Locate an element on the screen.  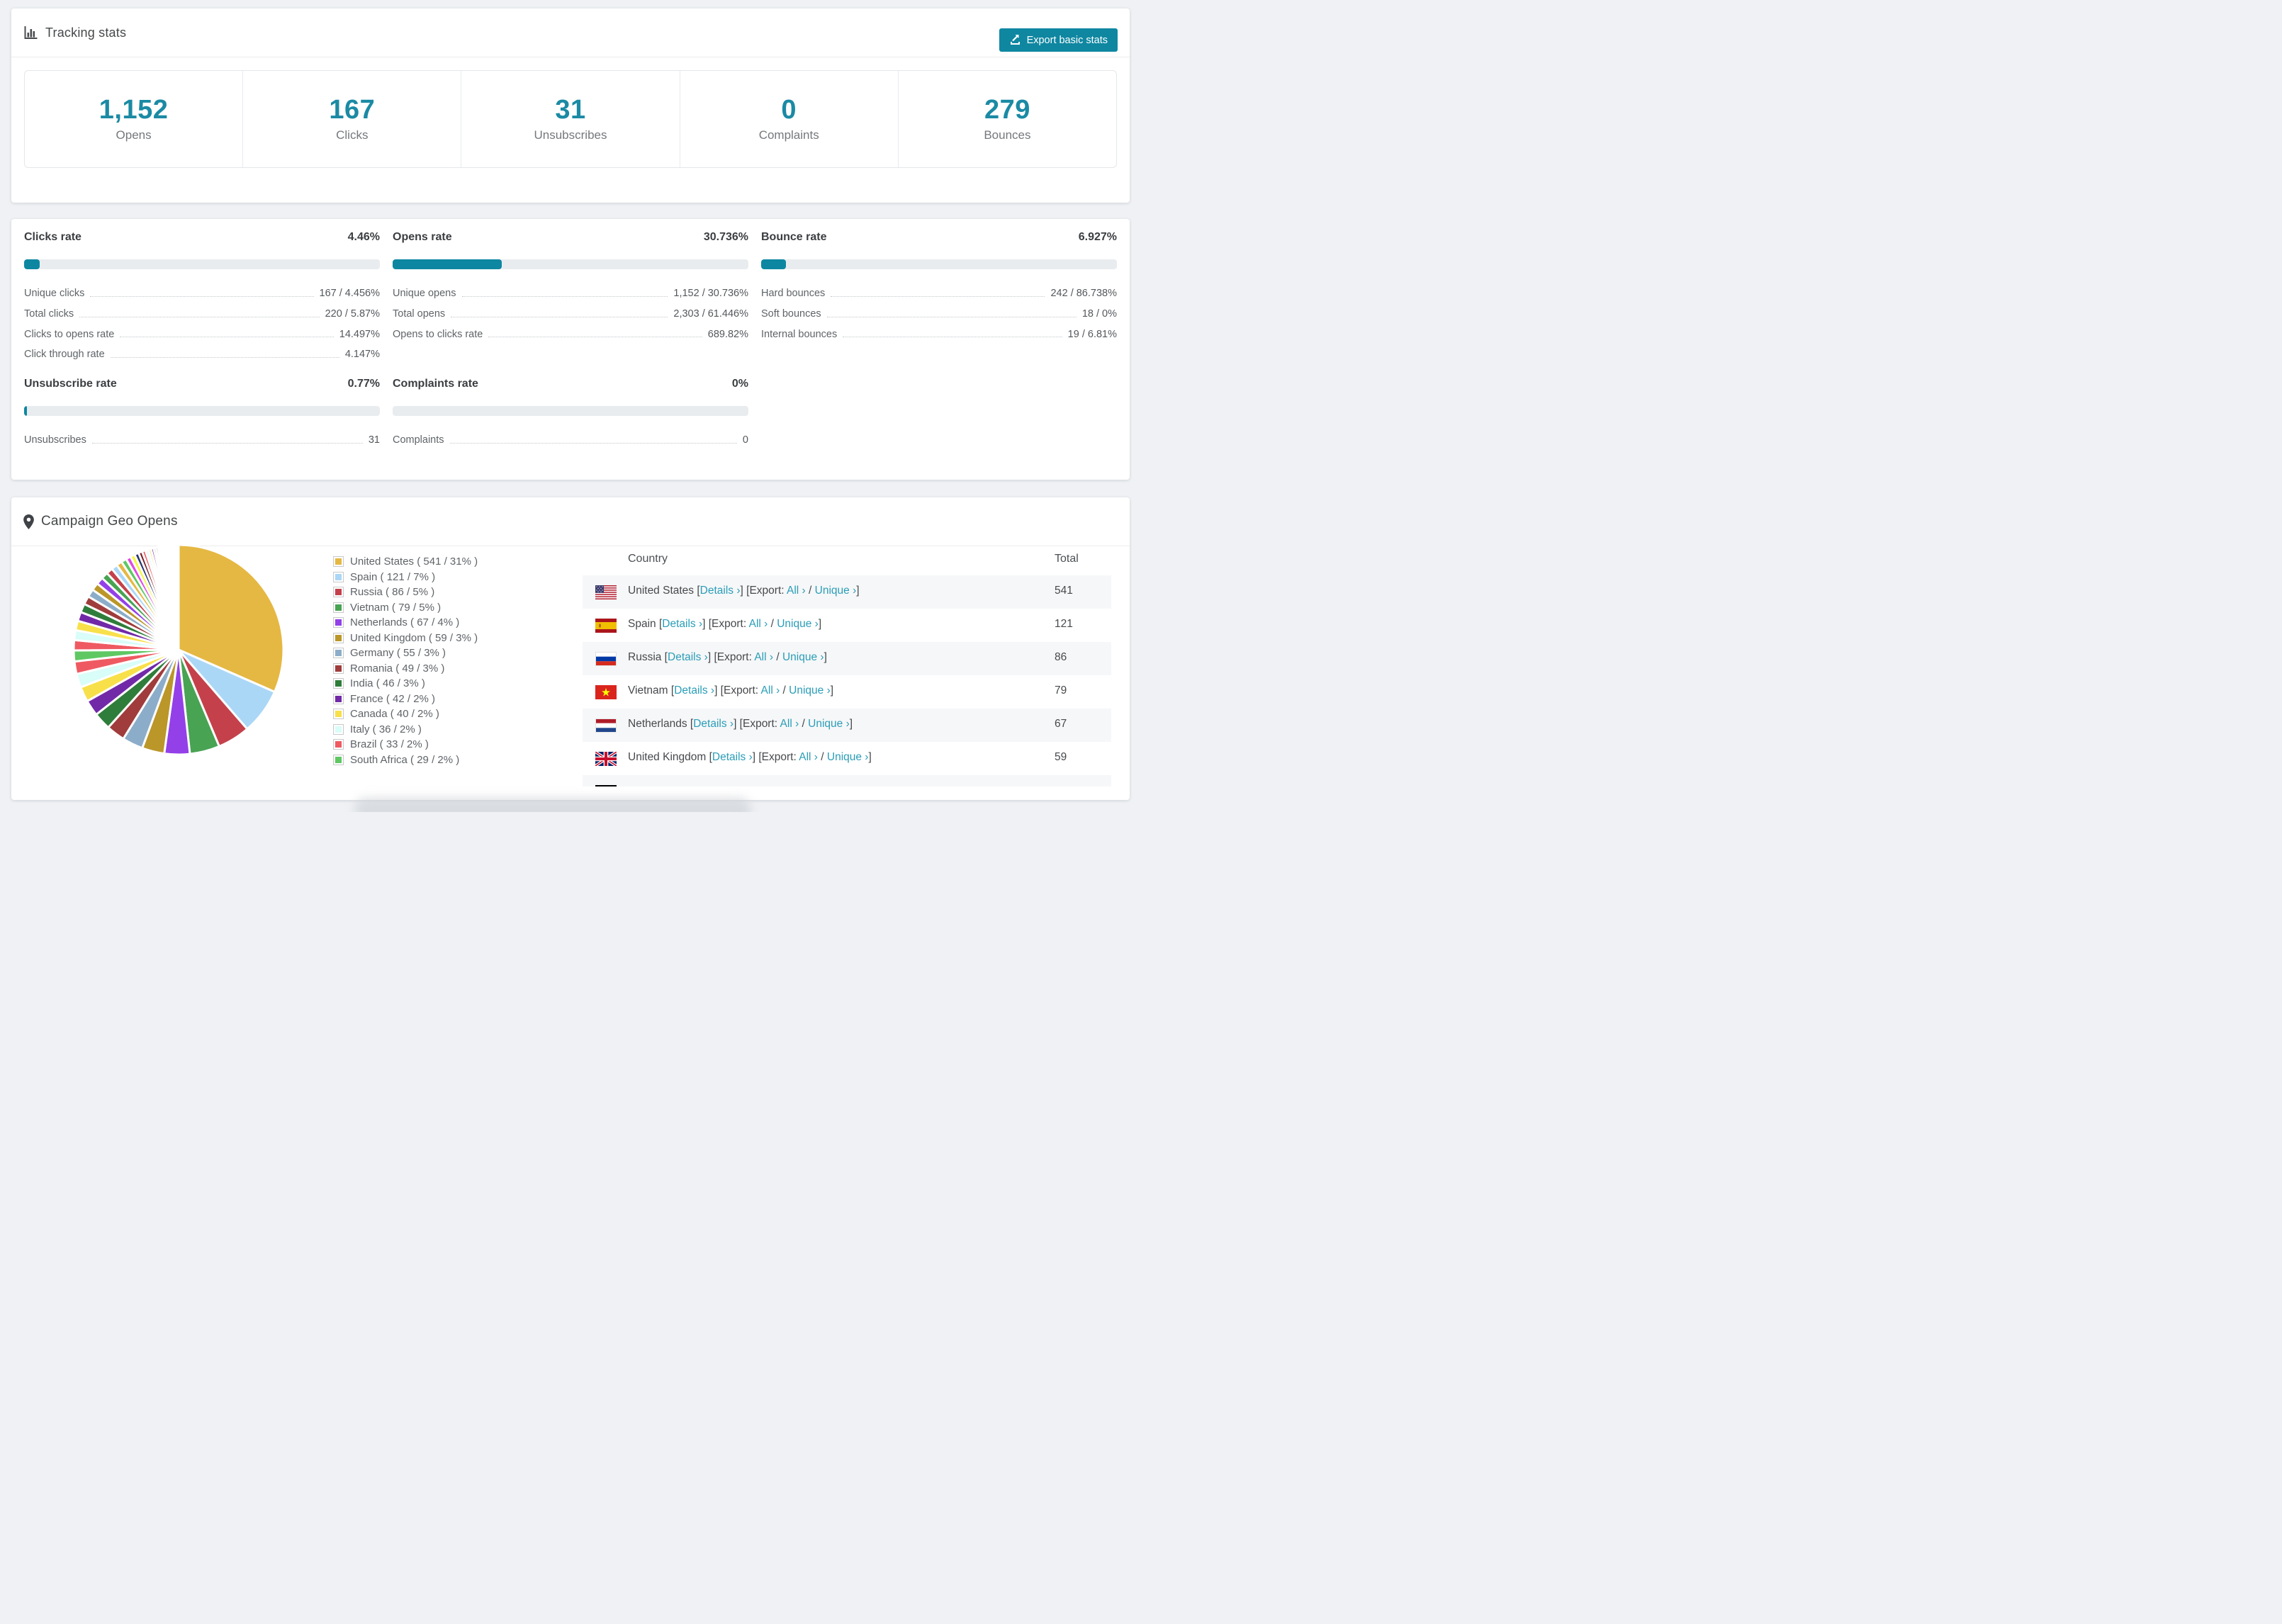
geo-opens-title: Campaign Geo Opens is located at coordinates (110, 521).